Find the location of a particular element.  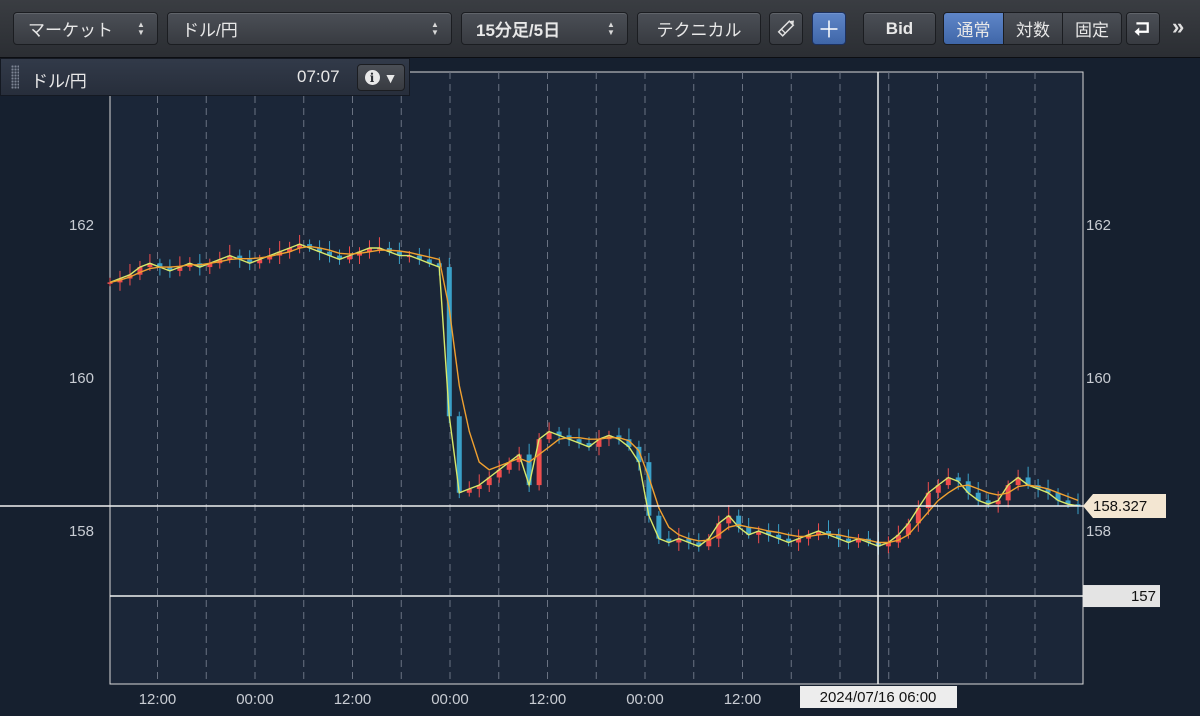

info-time: 07:07 is located at coordinates (318, 76).